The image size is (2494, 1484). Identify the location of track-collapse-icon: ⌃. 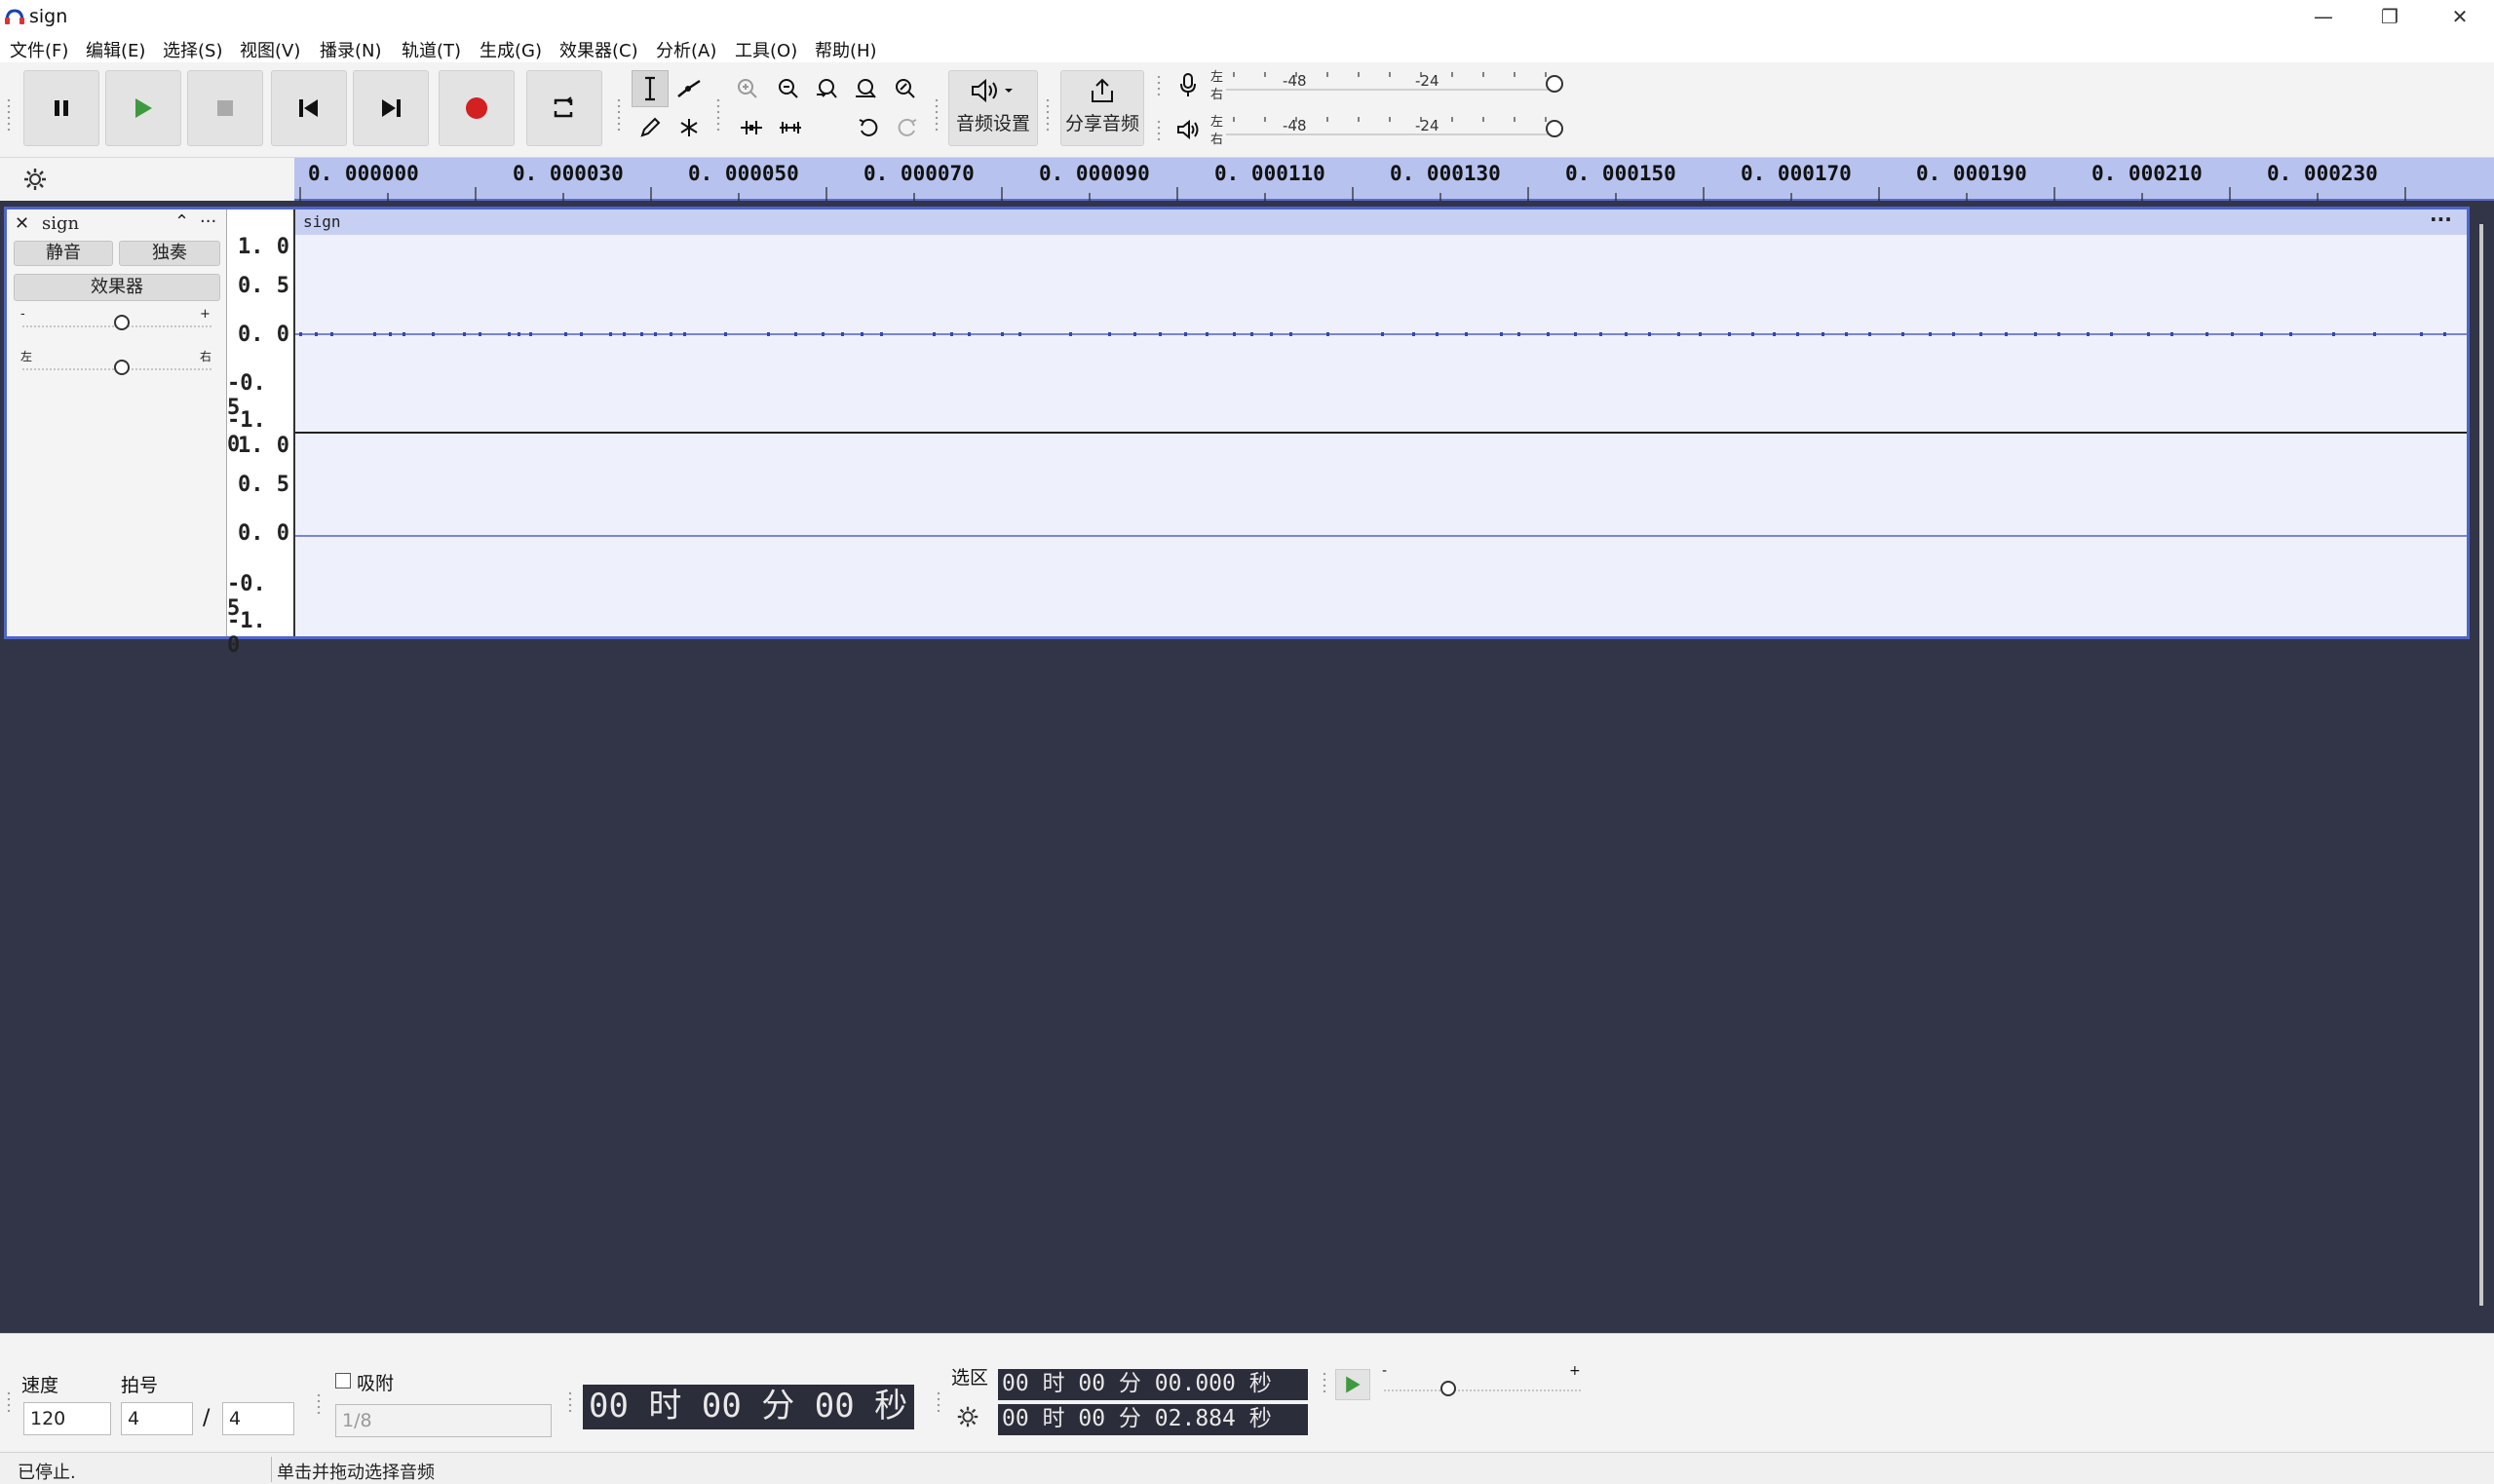
(181, 221).